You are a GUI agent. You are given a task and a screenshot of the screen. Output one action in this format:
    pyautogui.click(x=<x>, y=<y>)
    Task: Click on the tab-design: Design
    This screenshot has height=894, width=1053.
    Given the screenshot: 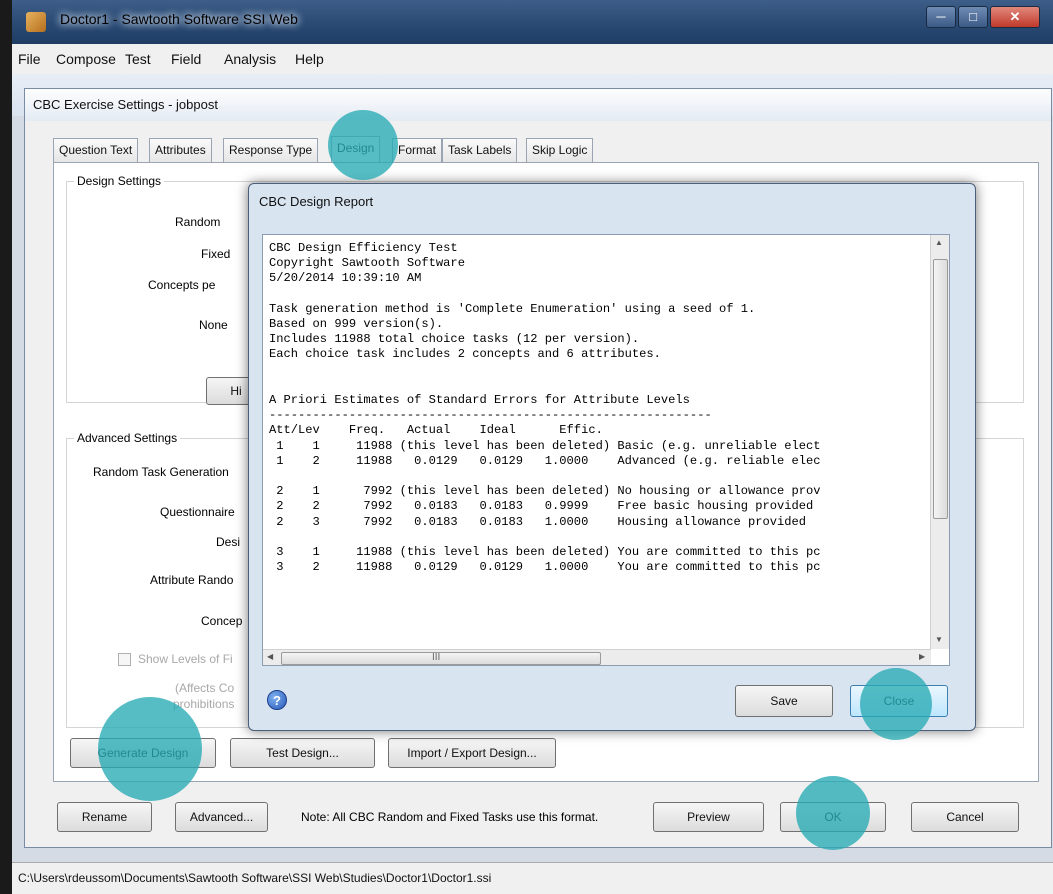 What is the action you would take?
    pyautogui.click(x=356, y=150)
    